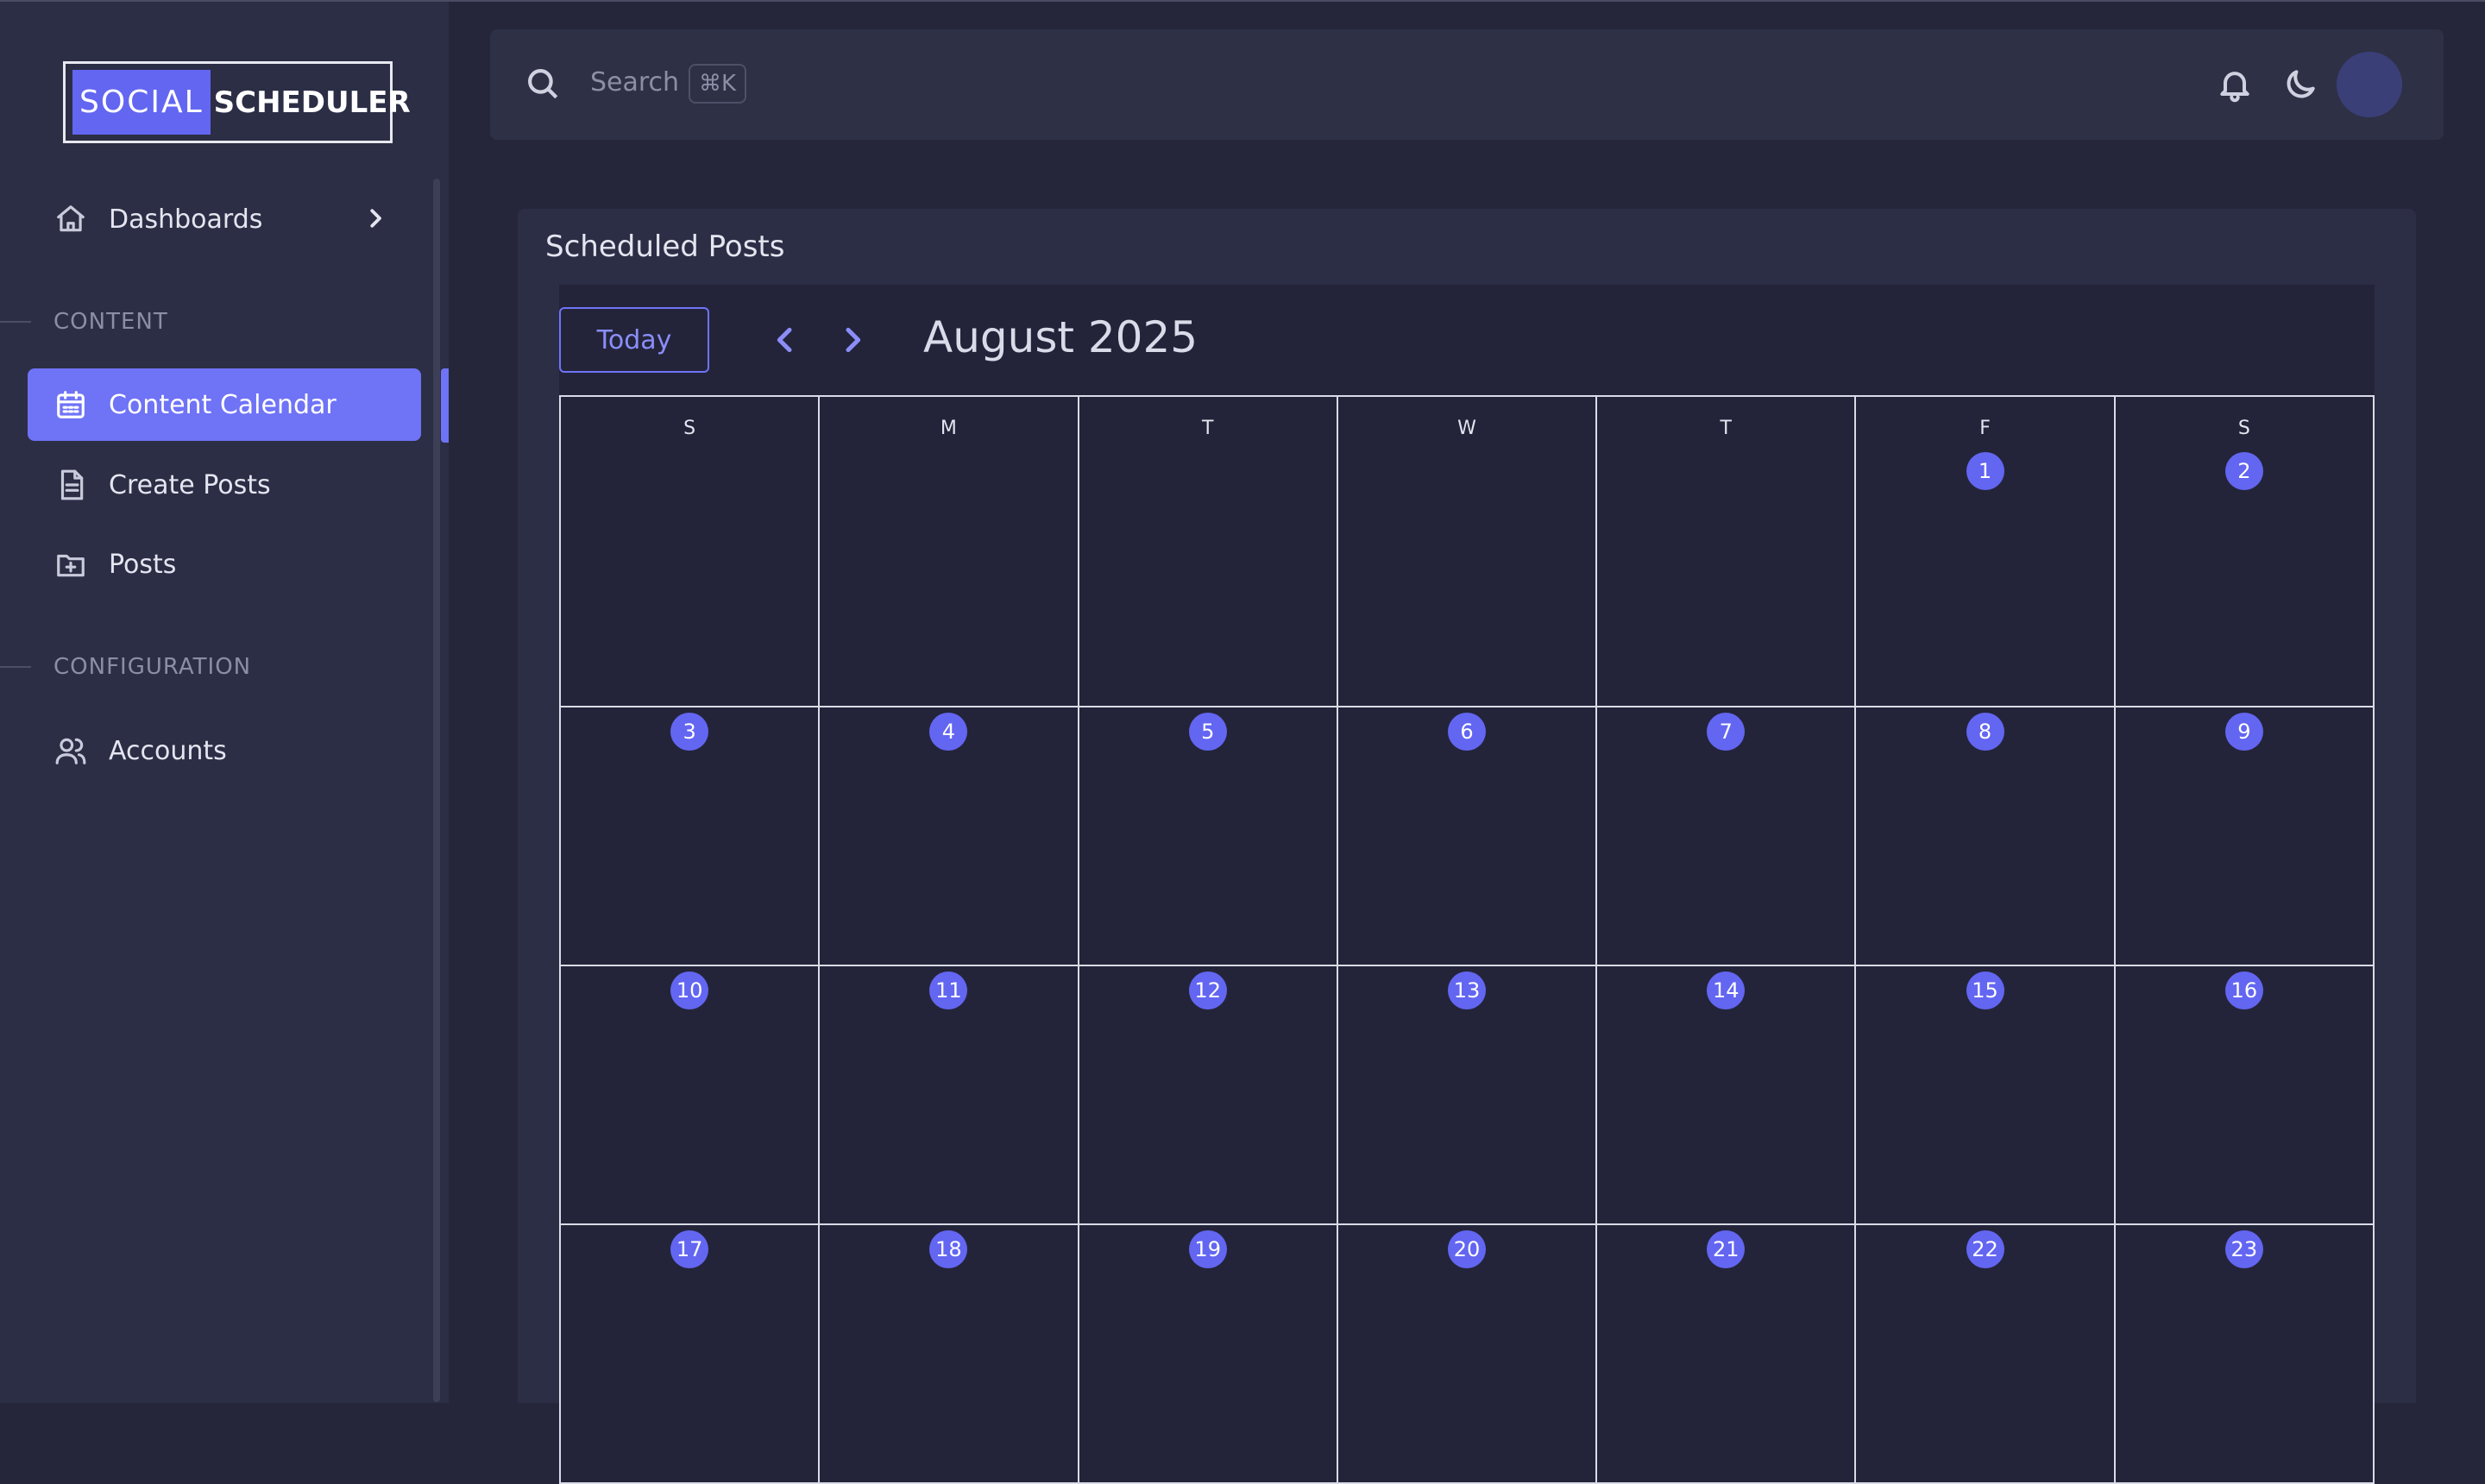  I want to click on day-number-badge: 2, so click(2243, 471).